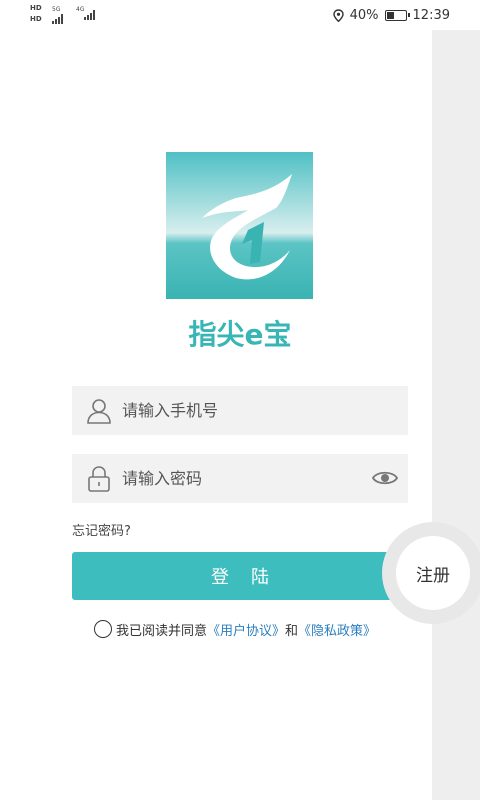  I want to click on privacy-policy-link: 《隐私政策》, so click(337, 629).